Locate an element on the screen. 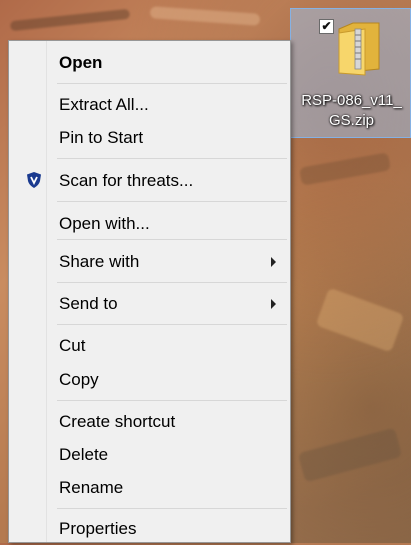 The height and width of the screenshot is (545, 411). file-name-line1: RSP-086_v11_ is located at coordinates (351, 100).